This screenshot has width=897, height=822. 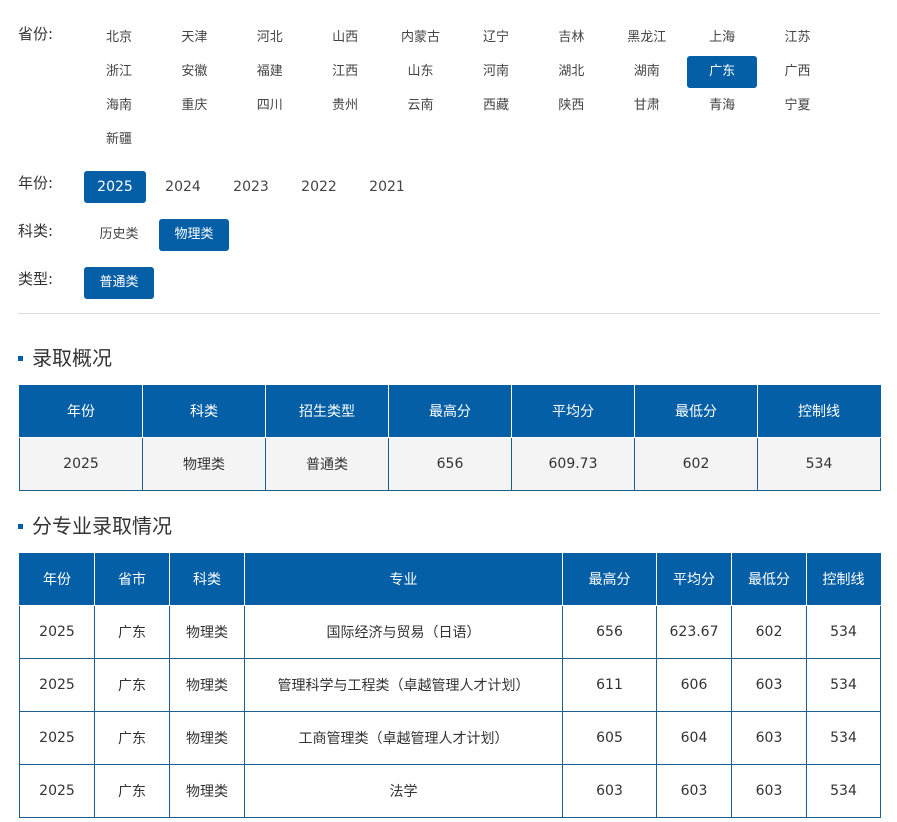 What do you see at coordinates (270, 38) in the screenshot?
I see `province-option: 河北` at bounding box center [270, 38].